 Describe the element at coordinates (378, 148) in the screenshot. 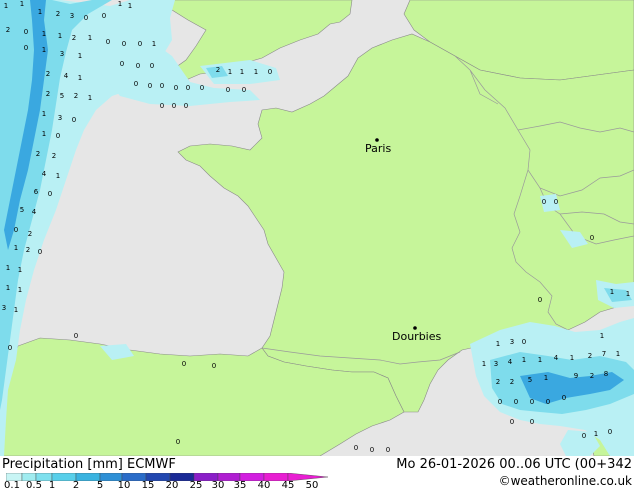

I see `city-label-paris: Paris` at that location.